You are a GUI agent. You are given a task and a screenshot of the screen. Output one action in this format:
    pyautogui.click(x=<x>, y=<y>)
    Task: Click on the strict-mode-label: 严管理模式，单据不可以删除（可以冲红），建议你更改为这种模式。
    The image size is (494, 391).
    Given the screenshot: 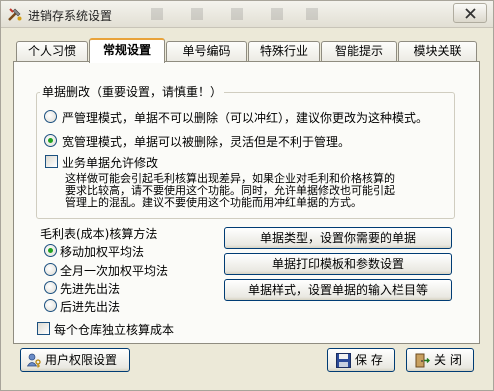 What is the action you would take?
    pyautogui.click(x=245, y=117)
    